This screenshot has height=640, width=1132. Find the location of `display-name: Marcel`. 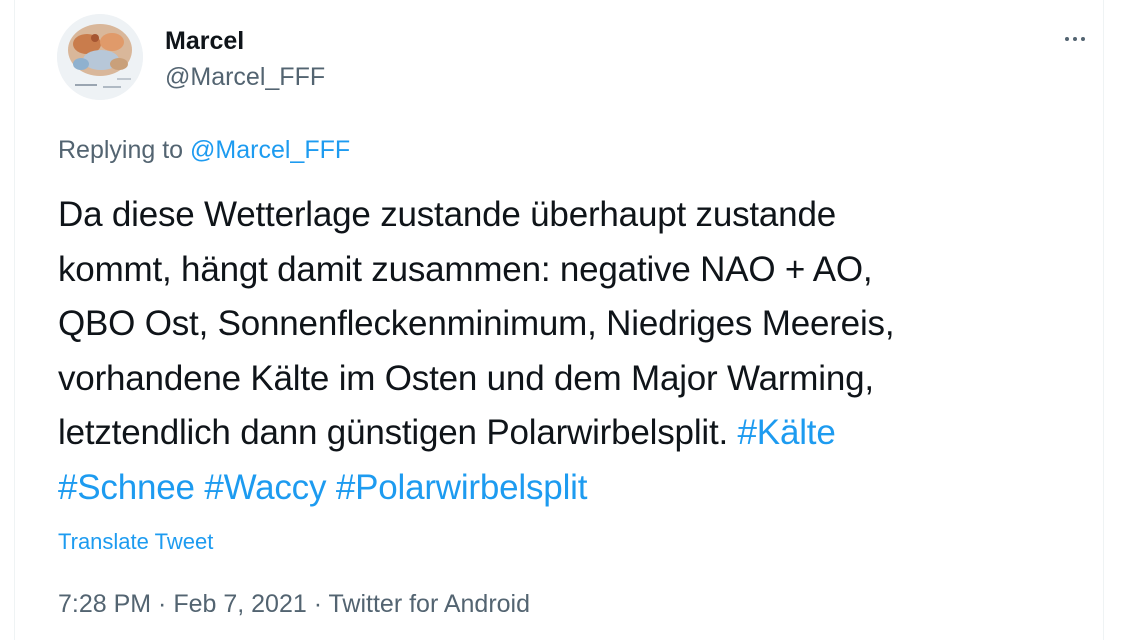

display-name: Marcel is located at coordinates (204, 41).